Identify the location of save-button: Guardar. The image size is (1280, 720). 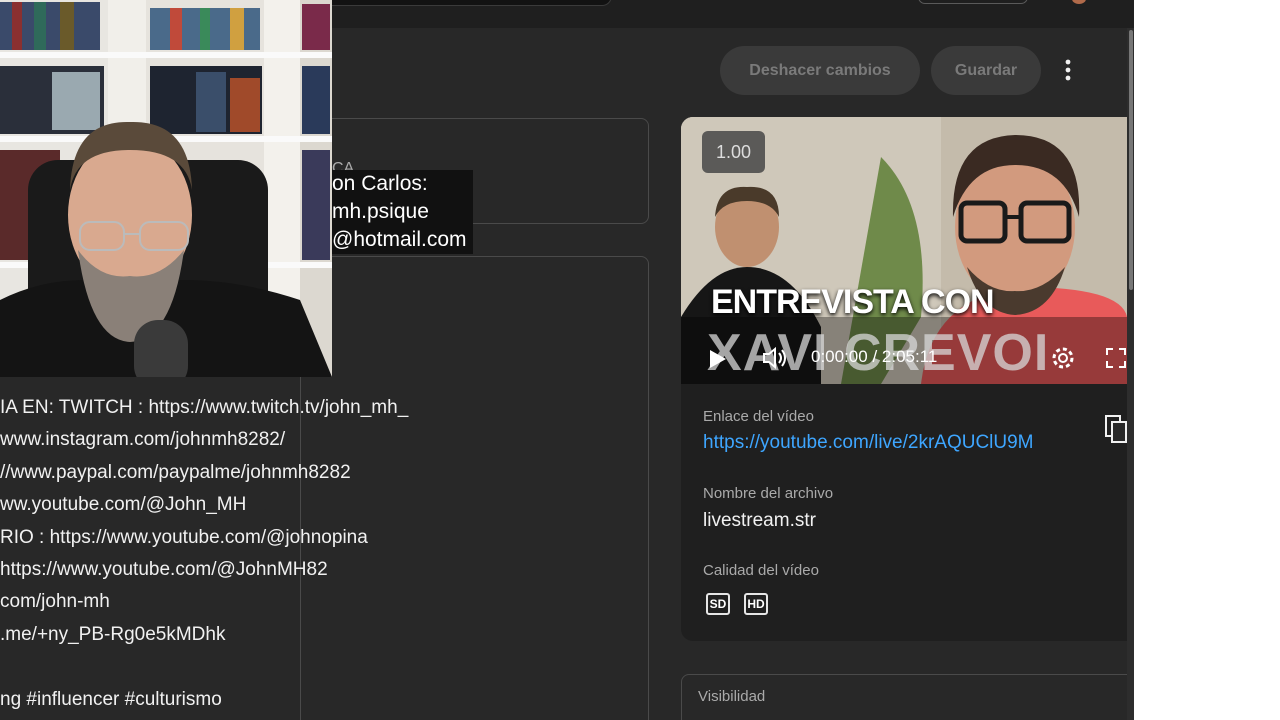
(986, 70).